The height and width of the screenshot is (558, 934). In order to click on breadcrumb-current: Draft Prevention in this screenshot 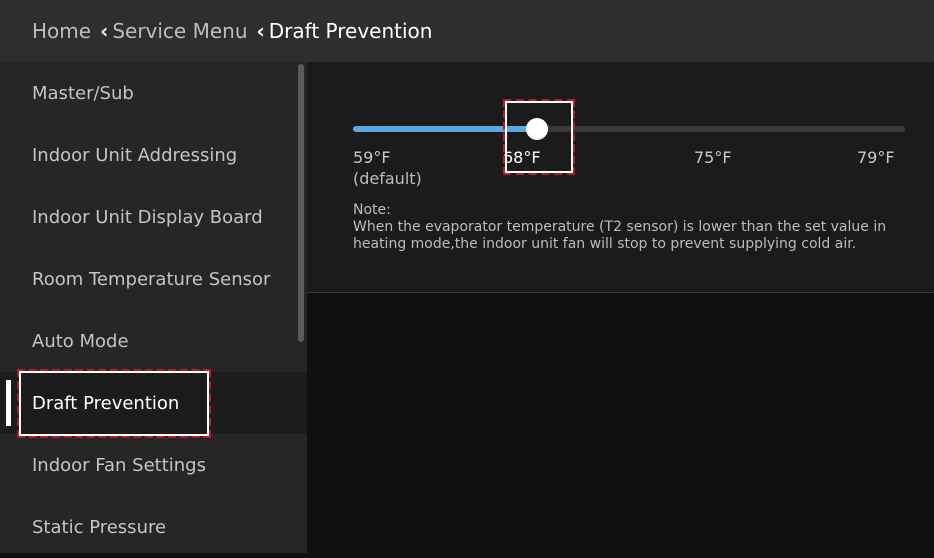, I will do `click(350, 31)`.